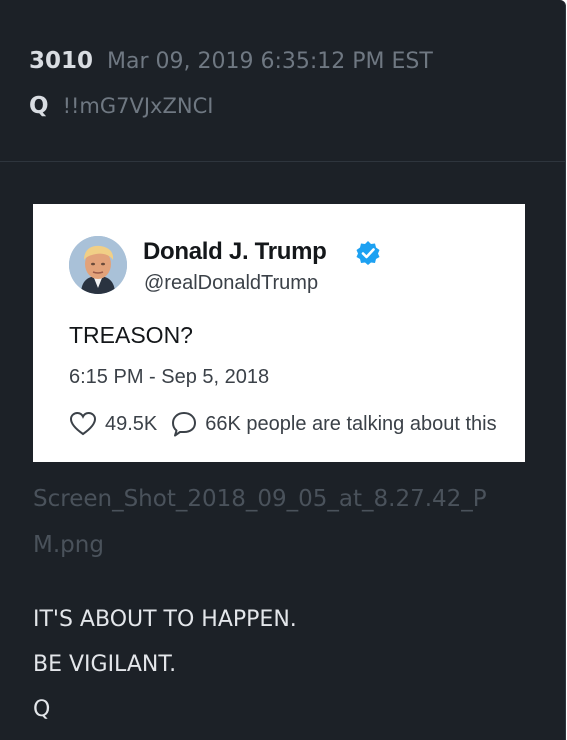  What do you see at coordinates (83, 423) in the screenshot?
I see `heart-icon` at bounding box center [83, 423].